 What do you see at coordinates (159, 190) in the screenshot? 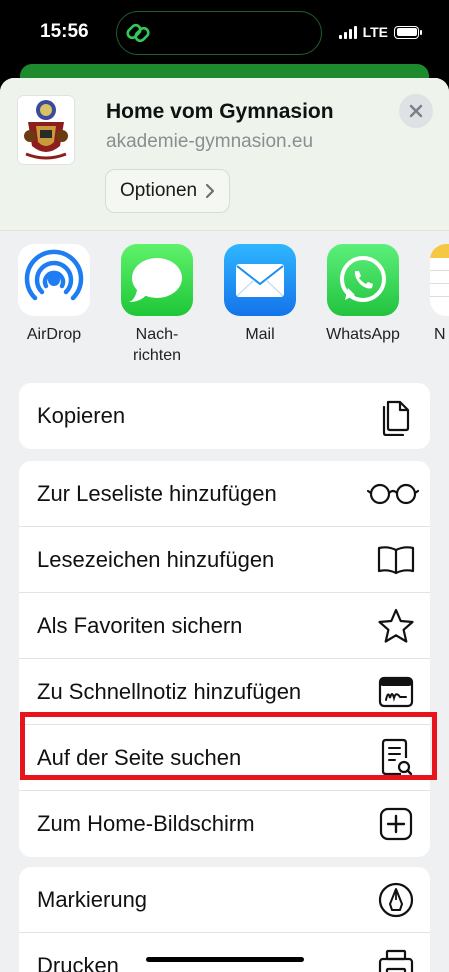
I see `options-label: Optionen` at bounding box center [159, 190].